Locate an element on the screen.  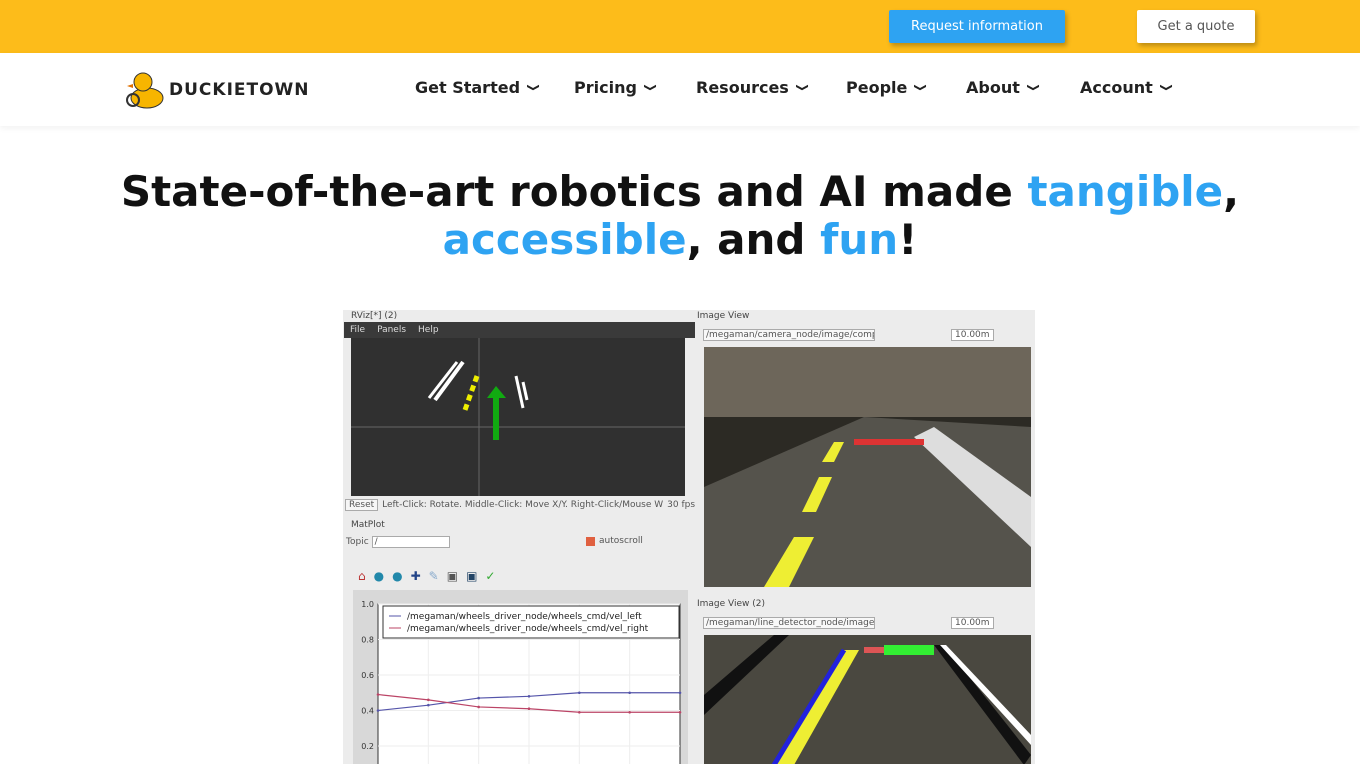
autoscroll-row: autoscroll is located at coordinates (614, 541).